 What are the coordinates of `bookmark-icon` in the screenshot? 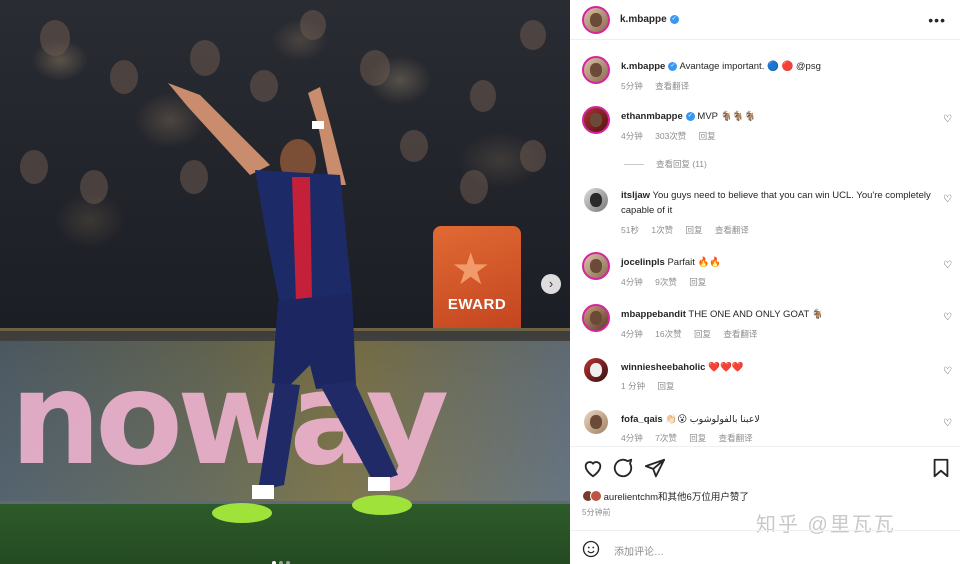 It's located at (941, 468).